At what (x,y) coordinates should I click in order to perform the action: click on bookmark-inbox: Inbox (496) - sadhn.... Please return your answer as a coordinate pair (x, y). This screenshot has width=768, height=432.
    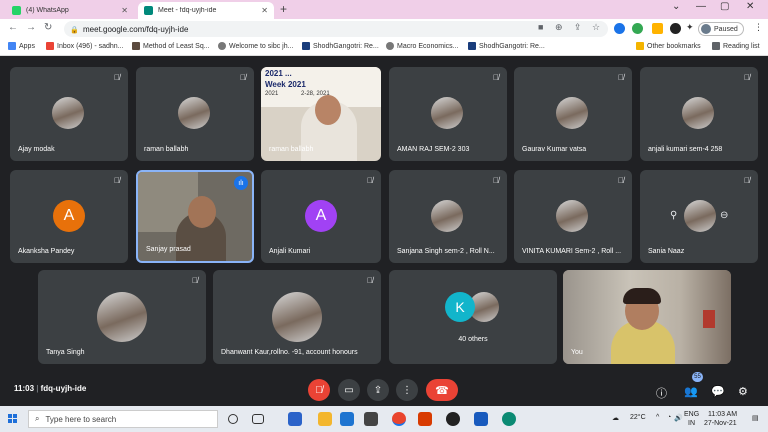
    Looking at the image, I should click on (85, 46).